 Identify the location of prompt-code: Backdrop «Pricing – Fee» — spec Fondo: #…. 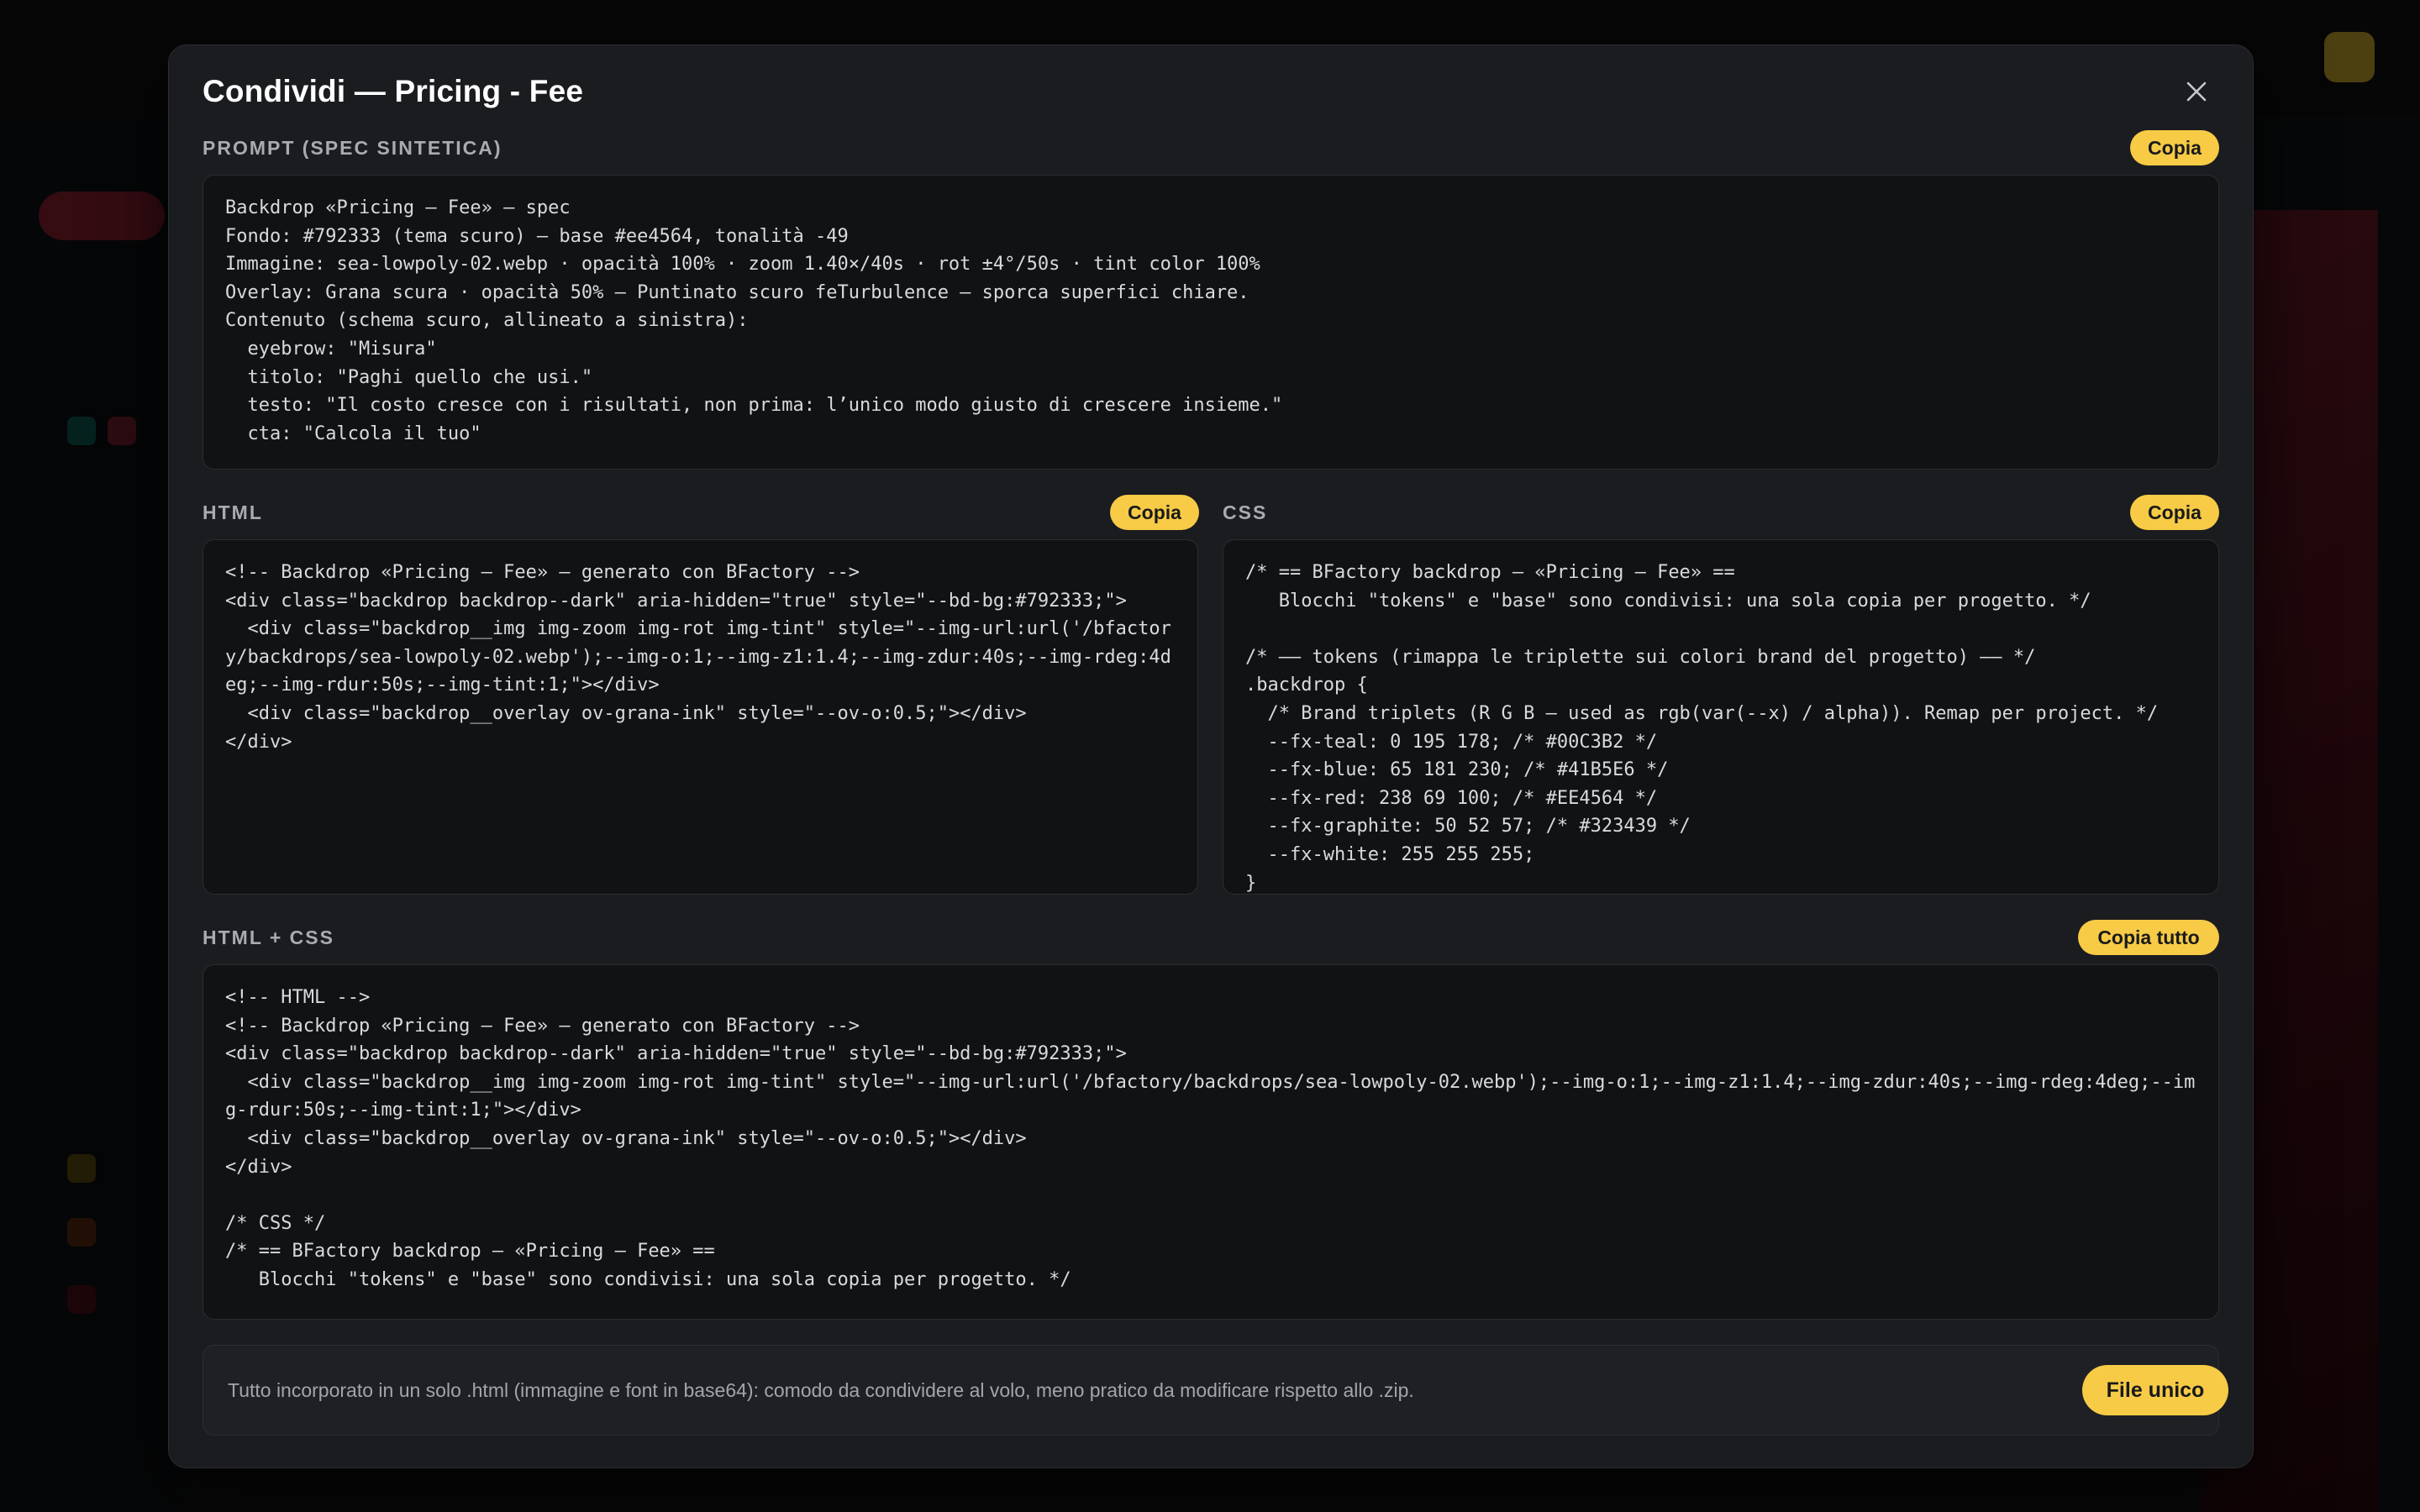
(754, 320).